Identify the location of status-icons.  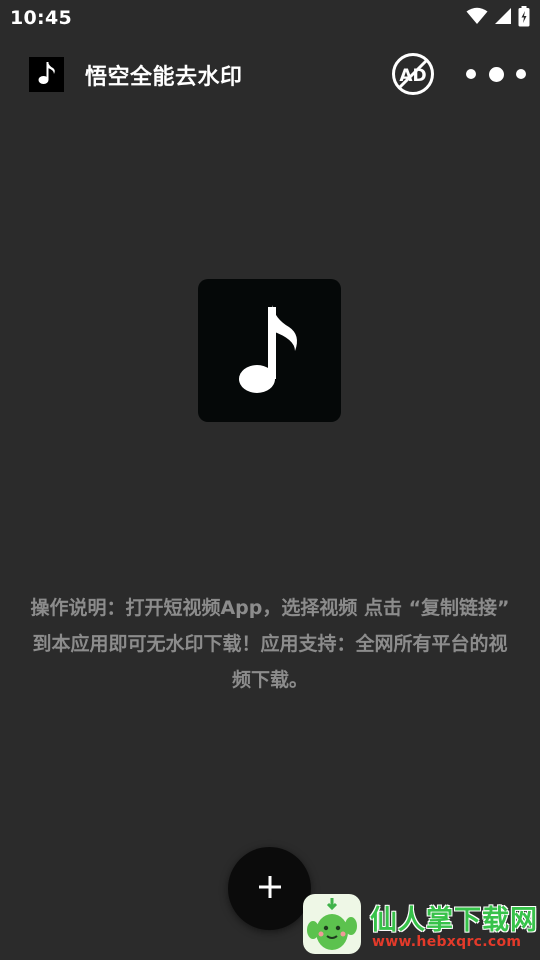
(498, 18).